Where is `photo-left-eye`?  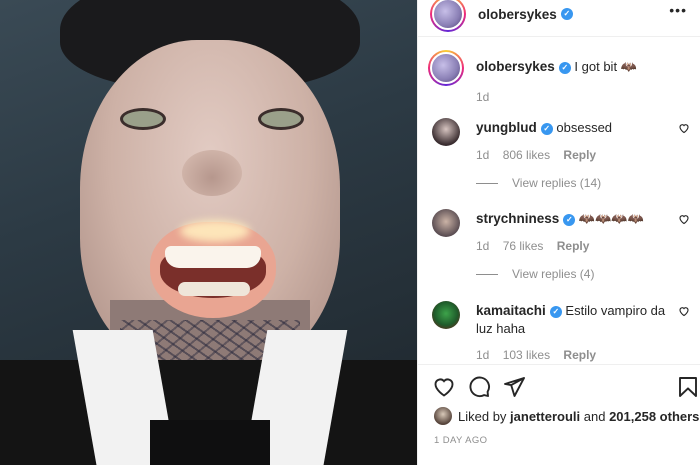
photo-left-eye is located at coordinates (143, 119).